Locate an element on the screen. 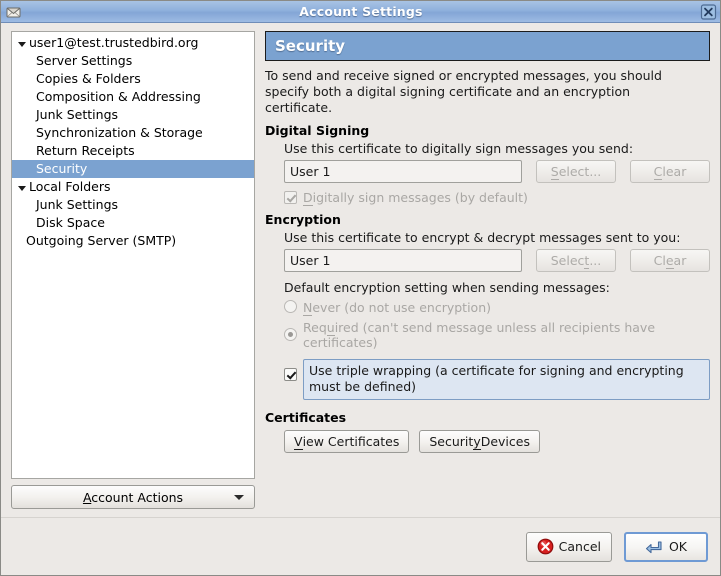 This screenshot has height=576, width=721. tree-item-outgoing-server-smtp: Outgoing Server (SMTP) is located at coordinates (133, 241).